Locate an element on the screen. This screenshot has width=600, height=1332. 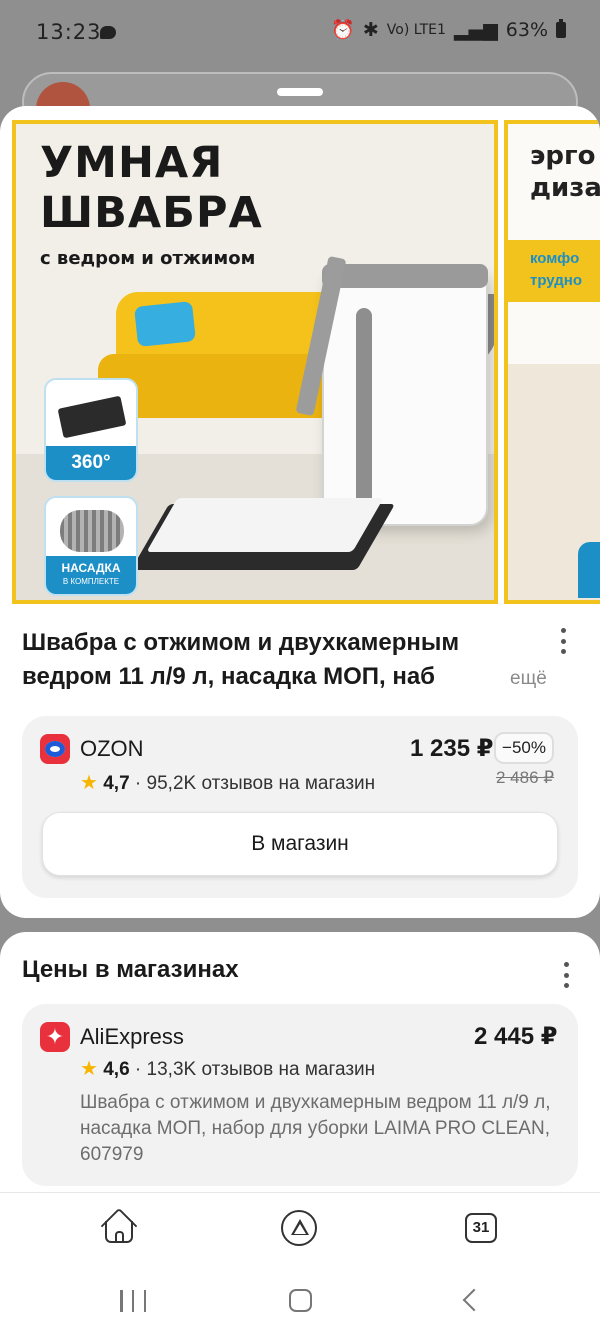
tabs-button: 31 is located at coordinates (482, 1229).